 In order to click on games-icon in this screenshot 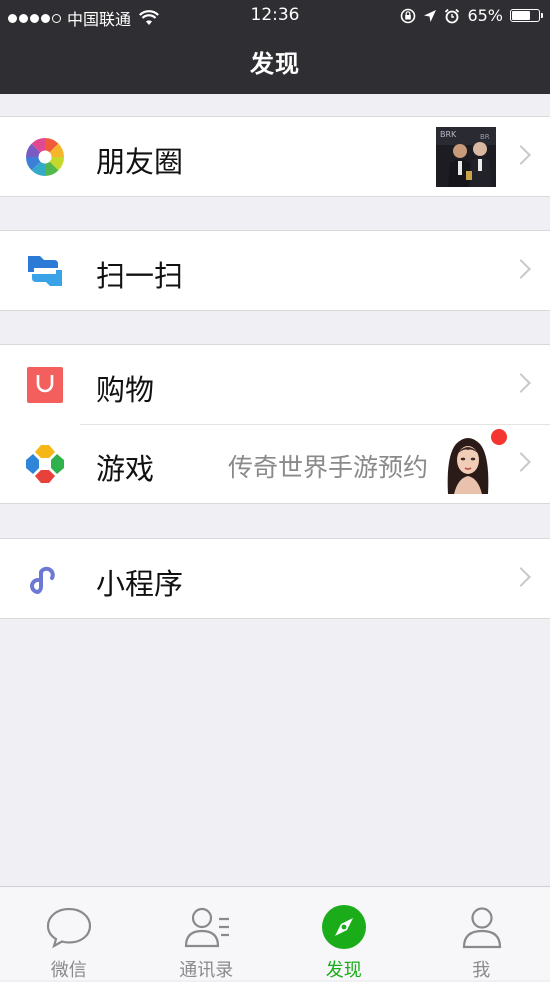, I will do `click(45, 464)`.